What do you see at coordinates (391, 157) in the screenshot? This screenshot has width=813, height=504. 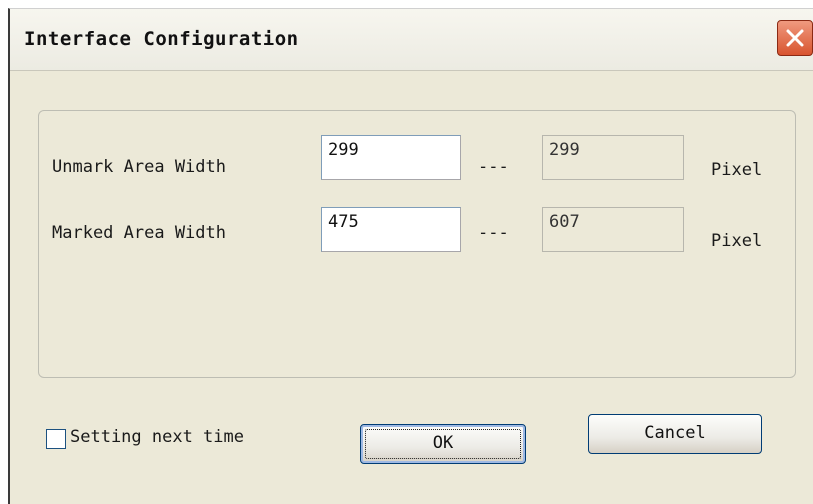 I see `unmark-area-width-input: 299` at bounding box center [391, 157].